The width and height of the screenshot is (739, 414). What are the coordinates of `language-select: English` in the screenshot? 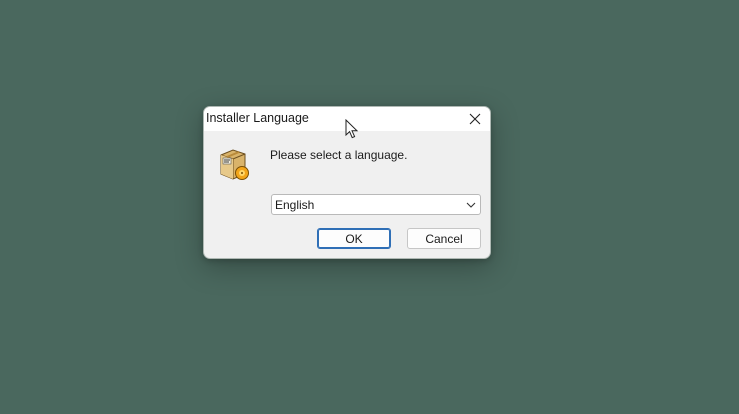 It's located at (376, 204).